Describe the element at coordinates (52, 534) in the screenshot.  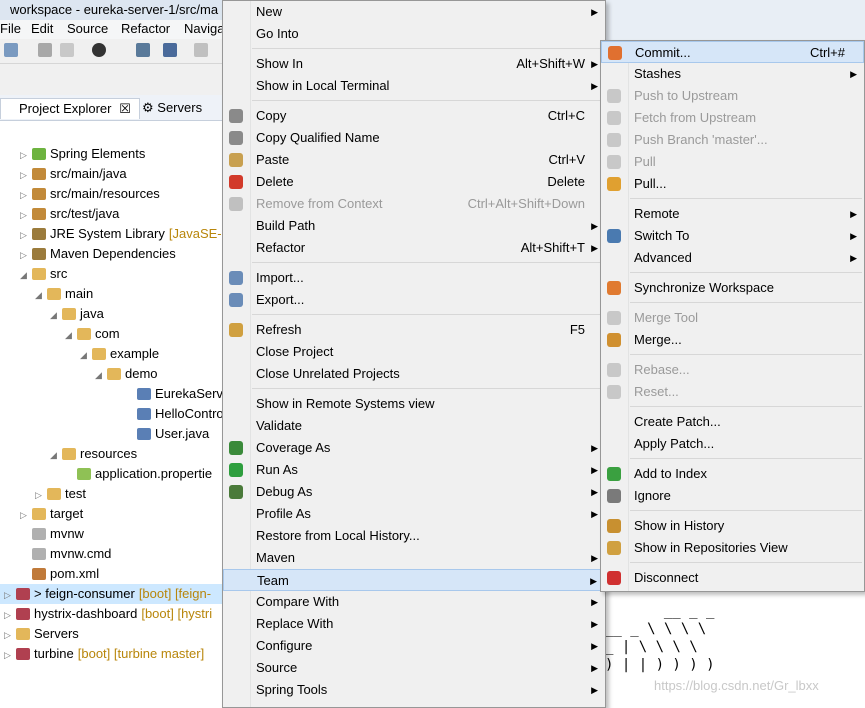
I see `tree-item-mvnw: mvnw` at that location.